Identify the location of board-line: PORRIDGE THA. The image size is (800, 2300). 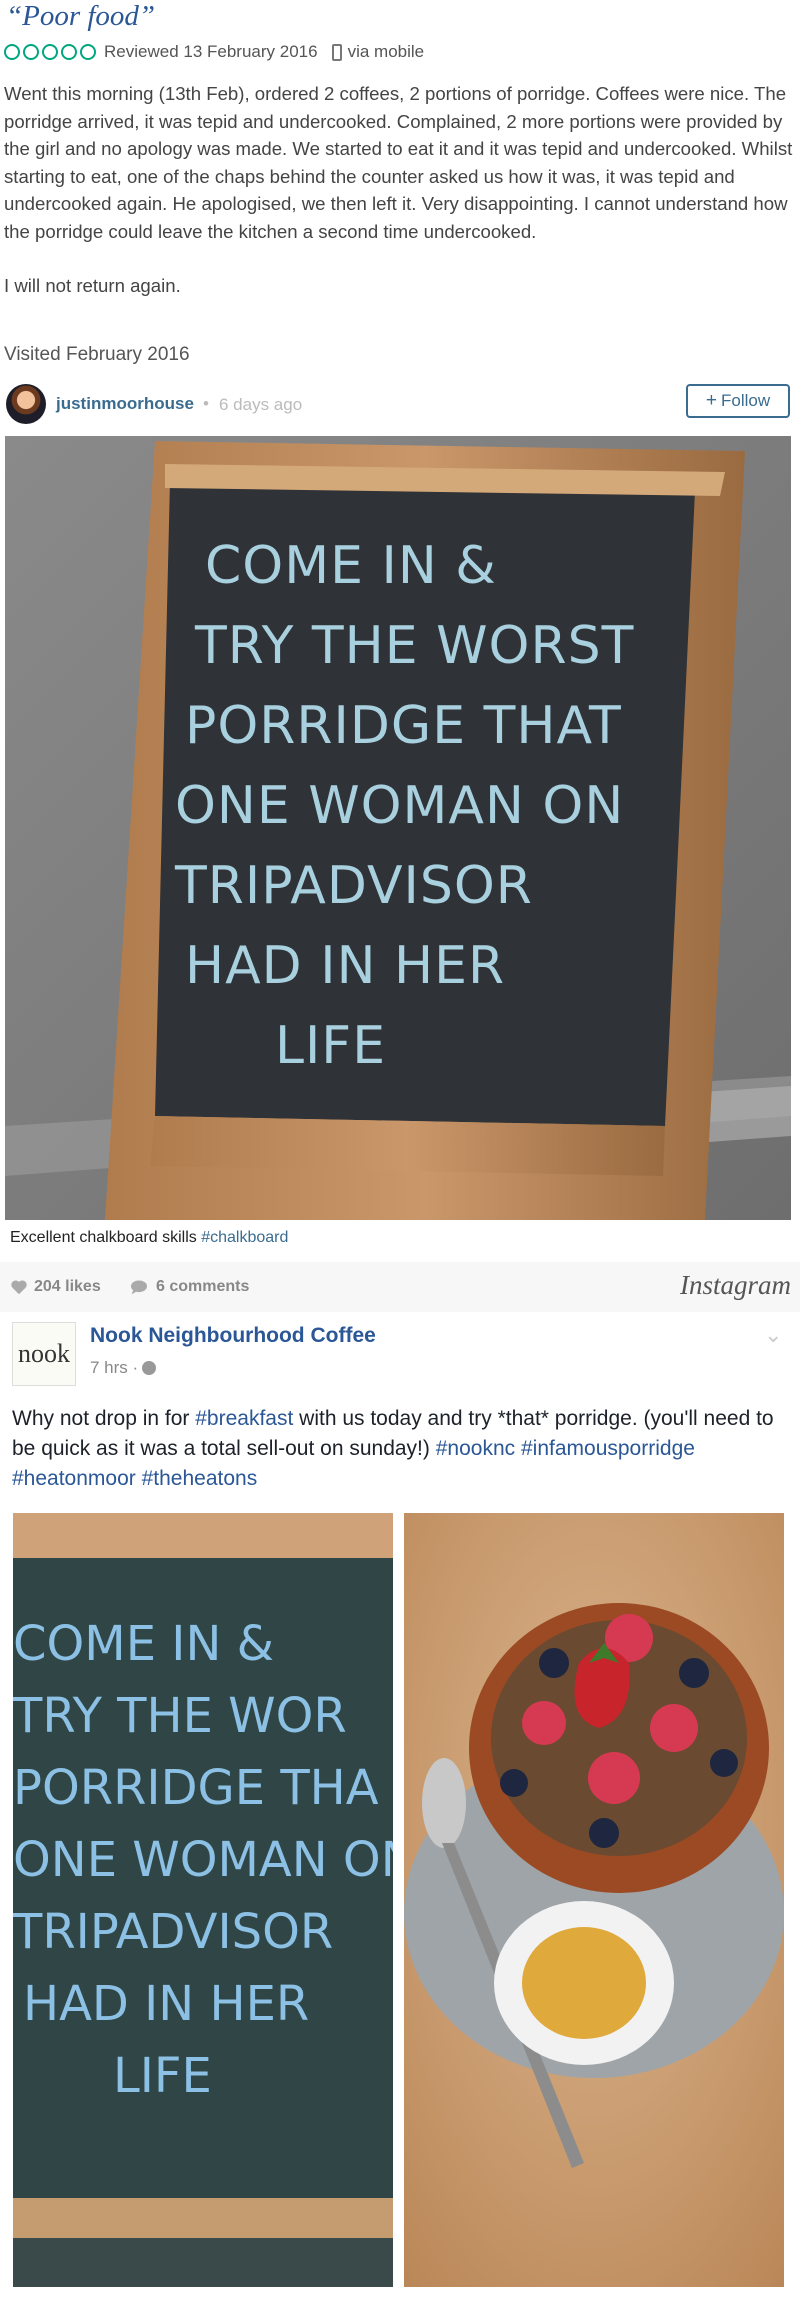
(196, 1788).